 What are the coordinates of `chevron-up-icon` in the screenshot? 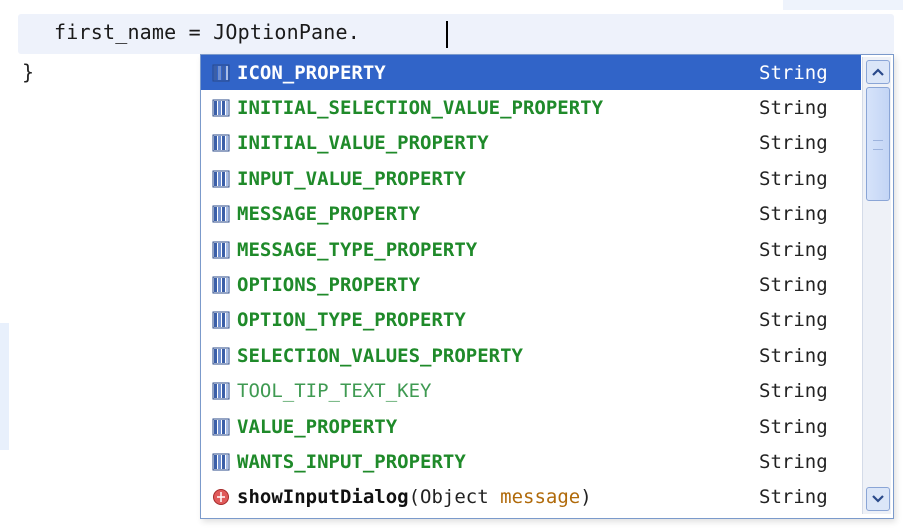 It's located at (878, 72).